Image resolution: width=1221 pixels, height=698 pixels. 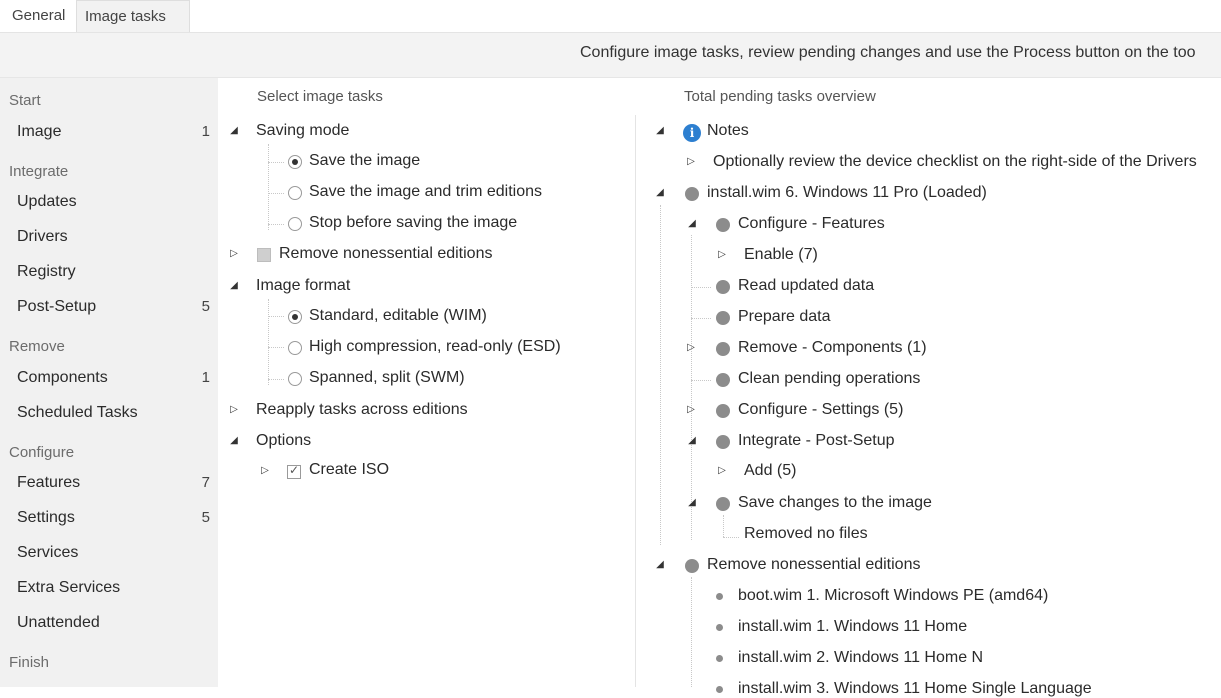 I want to click on read-updated-node: Read updated data, so click(x=806, y=286).